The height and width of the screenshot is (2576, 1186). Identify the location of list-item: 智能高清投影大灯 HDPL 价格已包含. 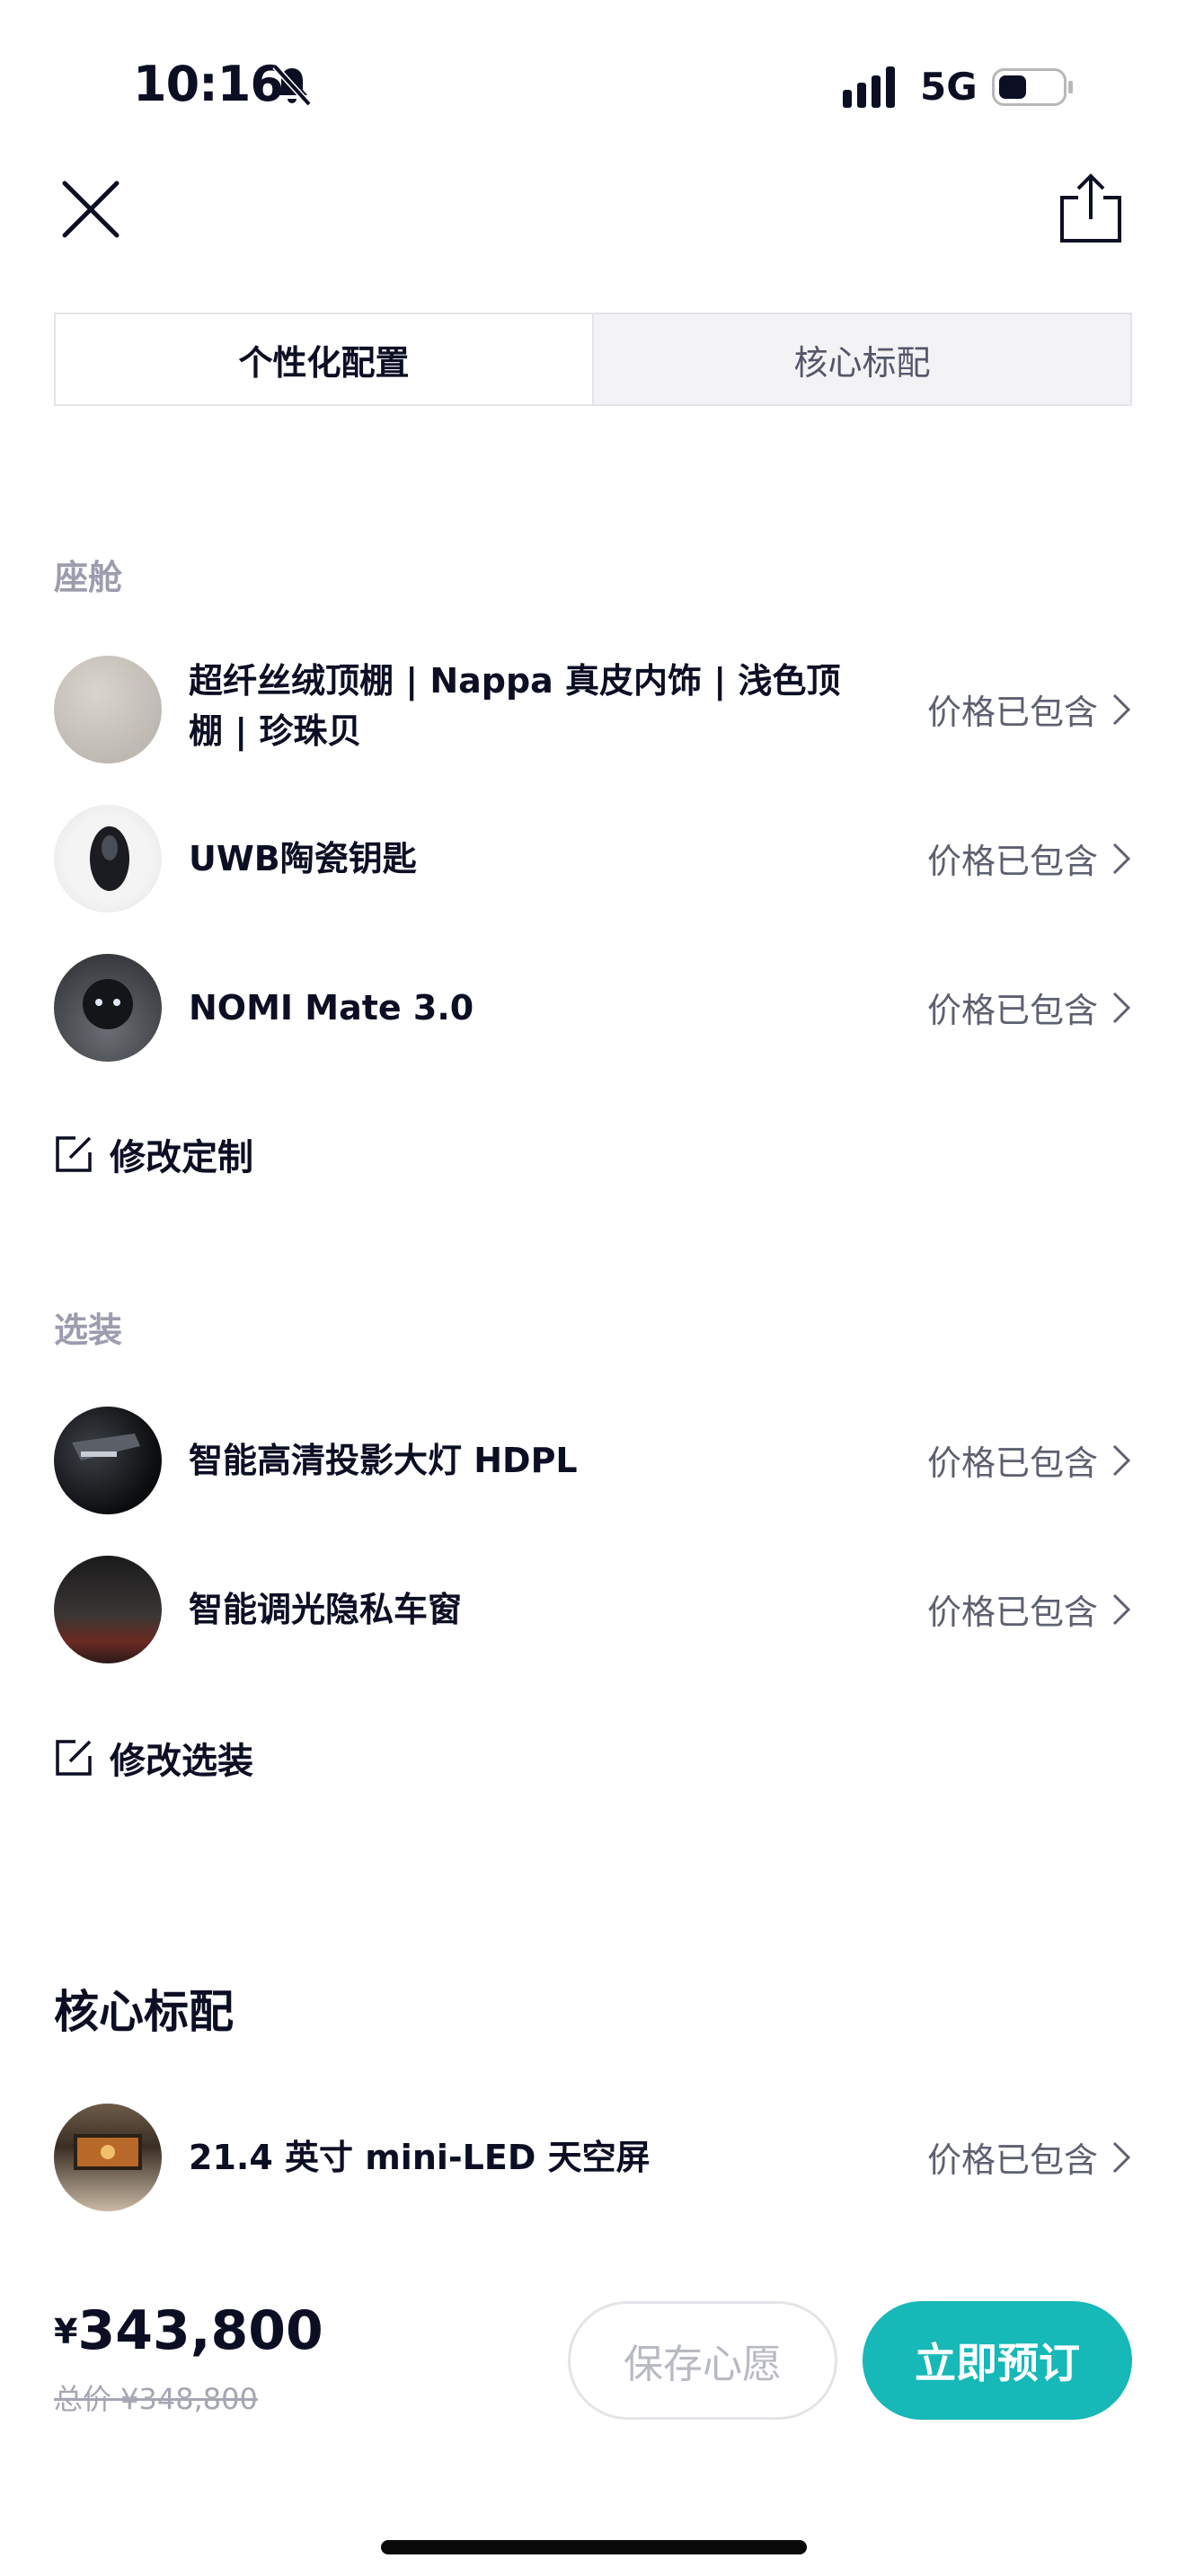
(593, 1460).